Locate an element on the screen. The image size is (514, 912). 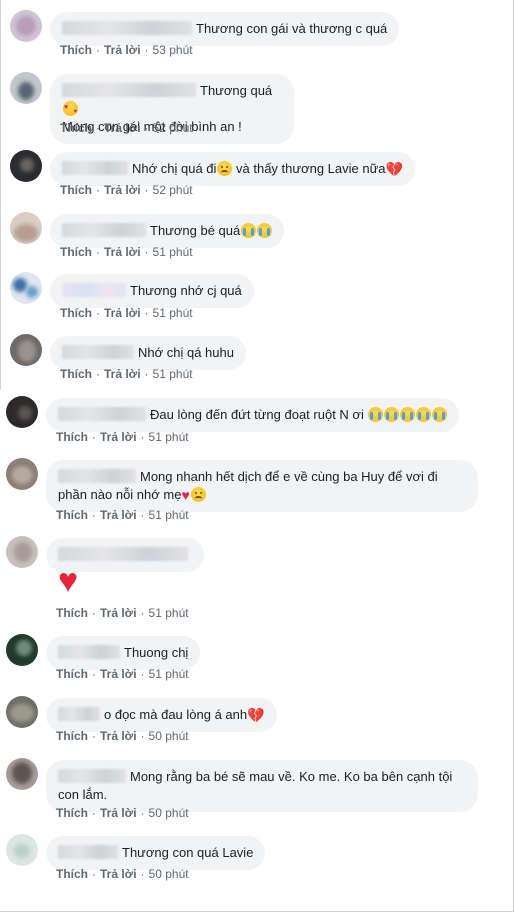
disappointed-face-icon is located at coordinates (225, 168).